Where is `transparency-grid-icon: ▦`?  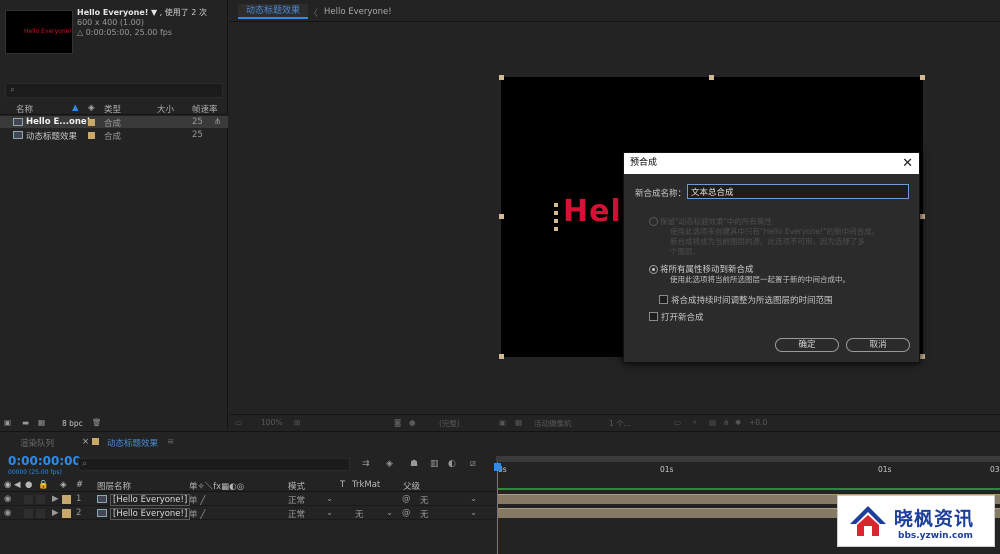
transparency-grid-icon: ▦ is located at coordinates (518, 422).